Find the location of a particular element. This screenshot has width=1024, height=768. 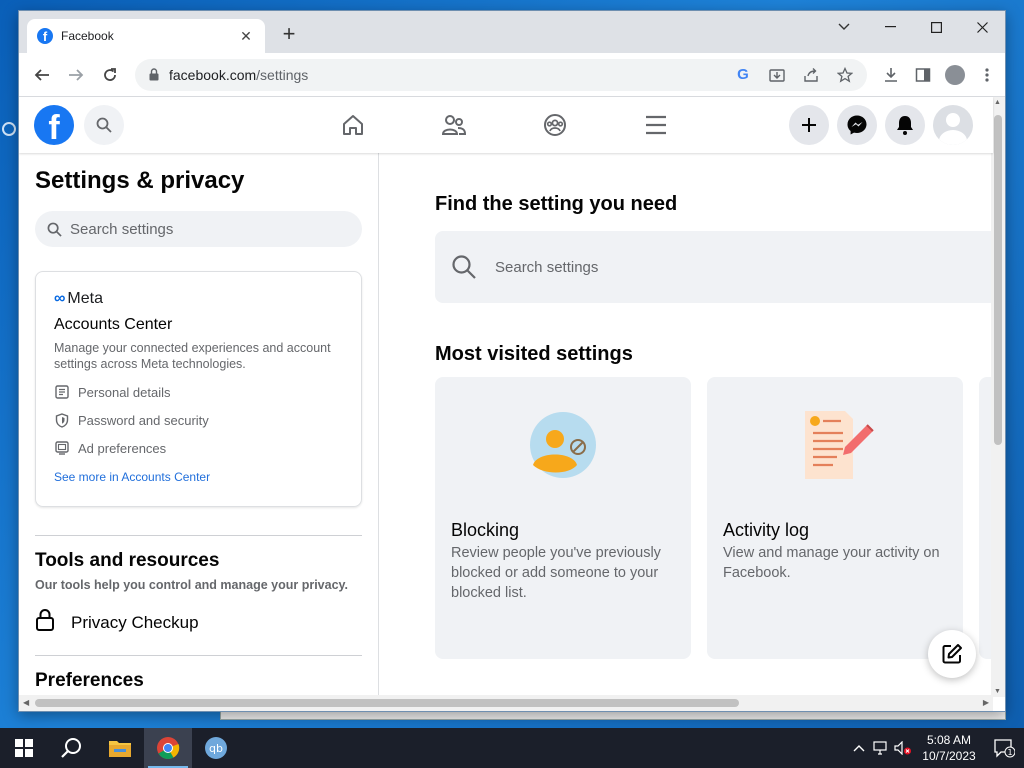

window-controls is located at coordinates (913, 27).